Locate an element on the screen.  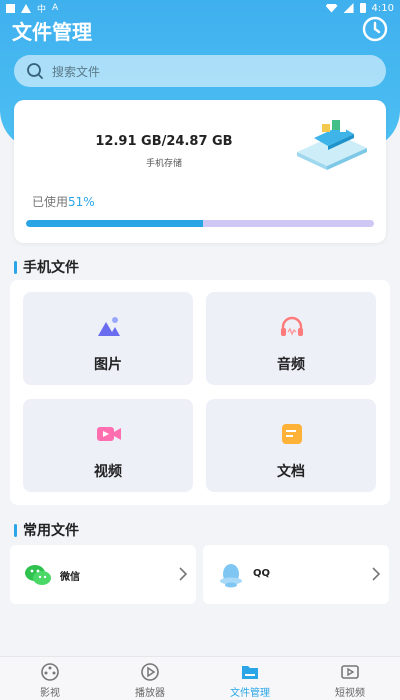
phone-storage-illustration is located at coordinates (332, 145).